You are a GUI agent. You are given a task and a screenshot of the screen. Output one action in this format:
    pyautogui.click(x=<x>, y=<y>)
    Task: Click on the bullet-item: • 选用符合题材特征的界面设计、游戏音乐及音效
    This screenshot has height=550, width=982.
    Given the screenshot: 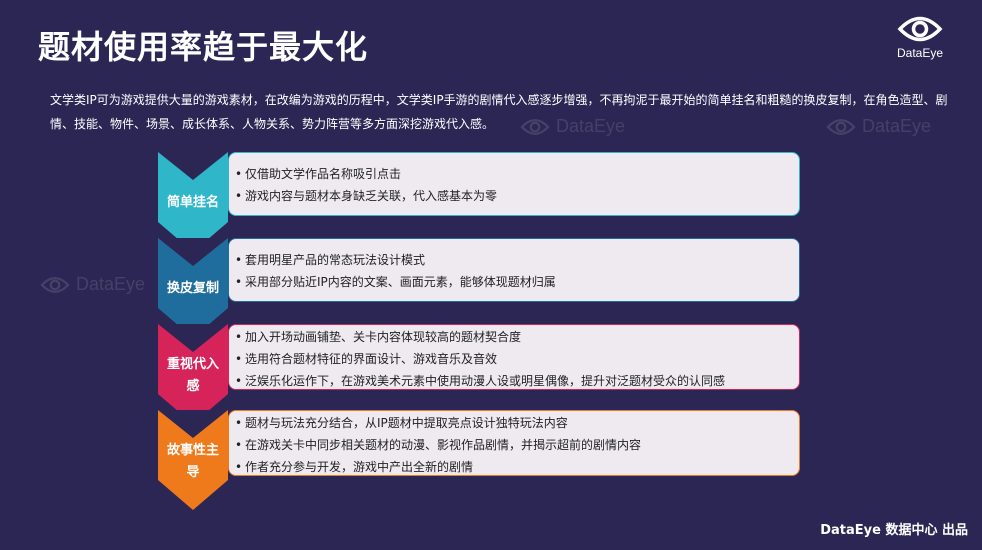 What is the action you would take?
    pyautogui.click(x=366, y=359)
    